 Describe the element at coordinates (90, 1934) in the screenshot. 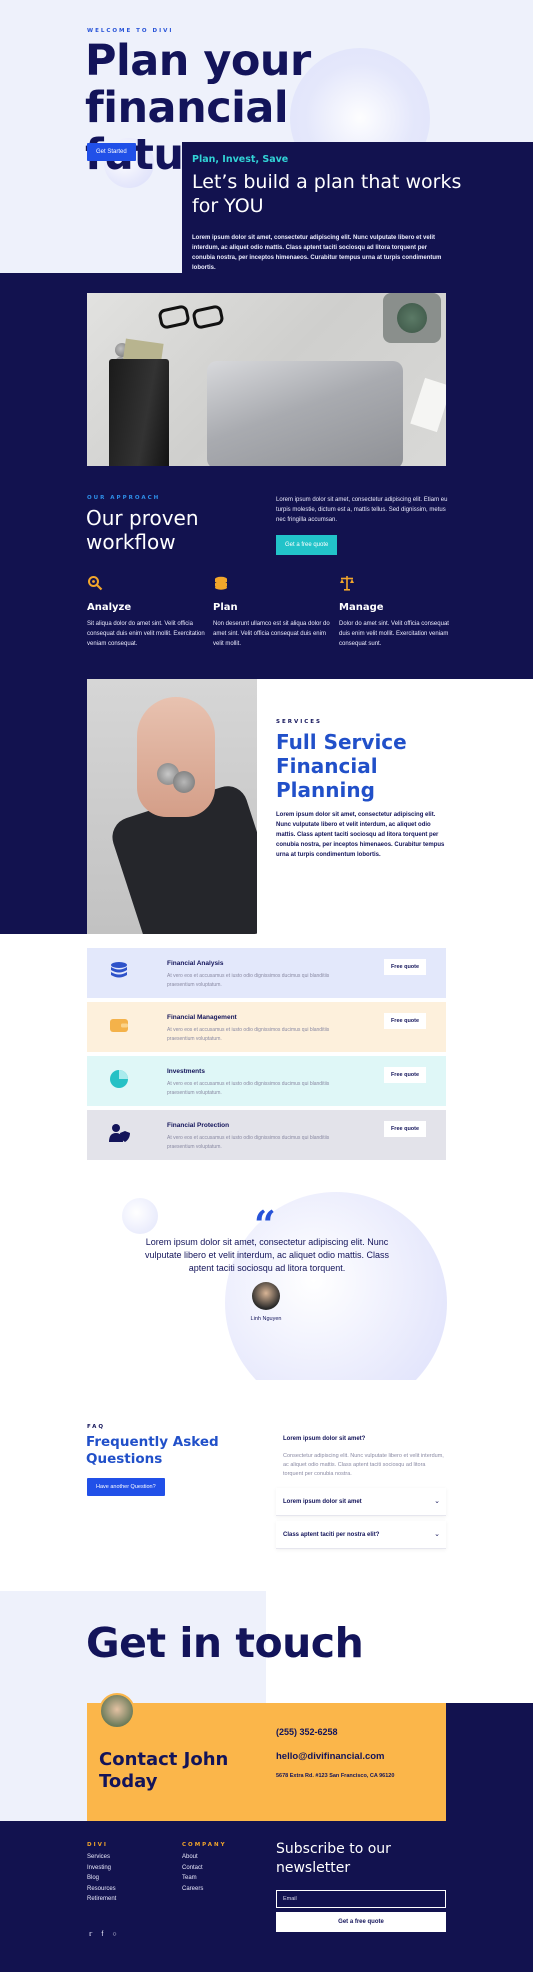

I see `twitter-icon: 𝕣` at that location.